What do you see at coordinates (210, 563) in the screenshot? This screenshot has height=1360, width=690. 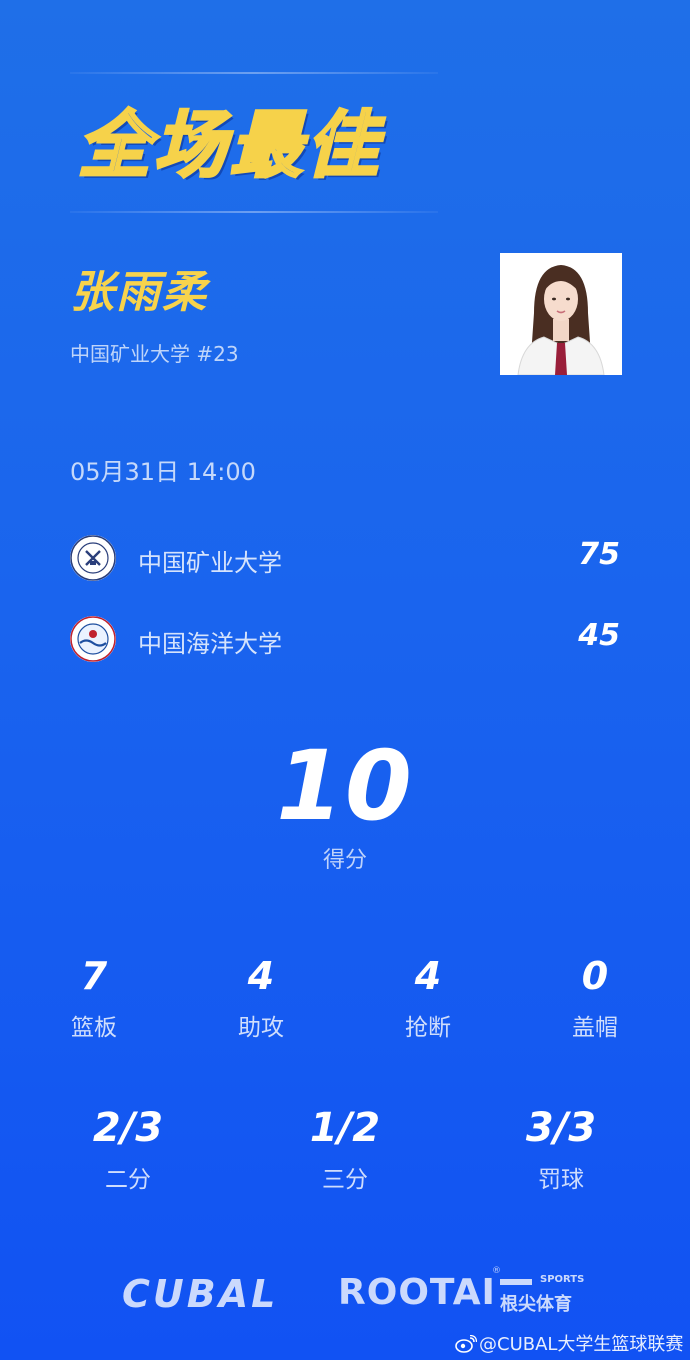 I see `team-name: 中国矿业大学` at bounding box center [210, 563].